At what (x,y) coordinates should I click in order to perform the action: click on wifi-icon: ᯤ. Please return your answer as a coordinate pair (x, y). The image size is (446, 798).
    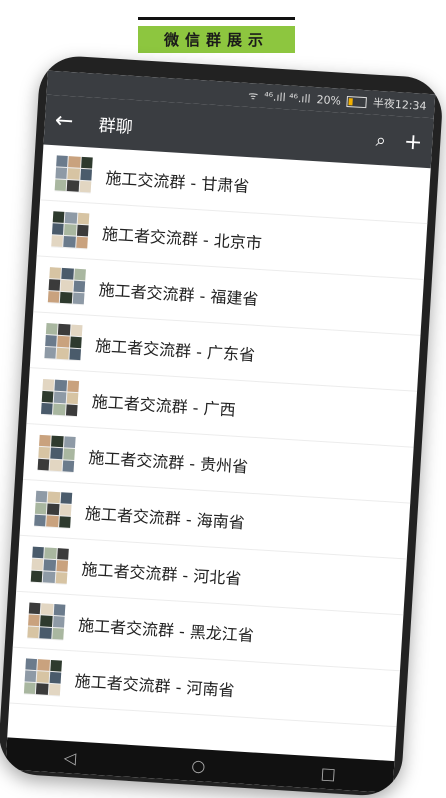
    Looking at the image, I should click on (253, 95).